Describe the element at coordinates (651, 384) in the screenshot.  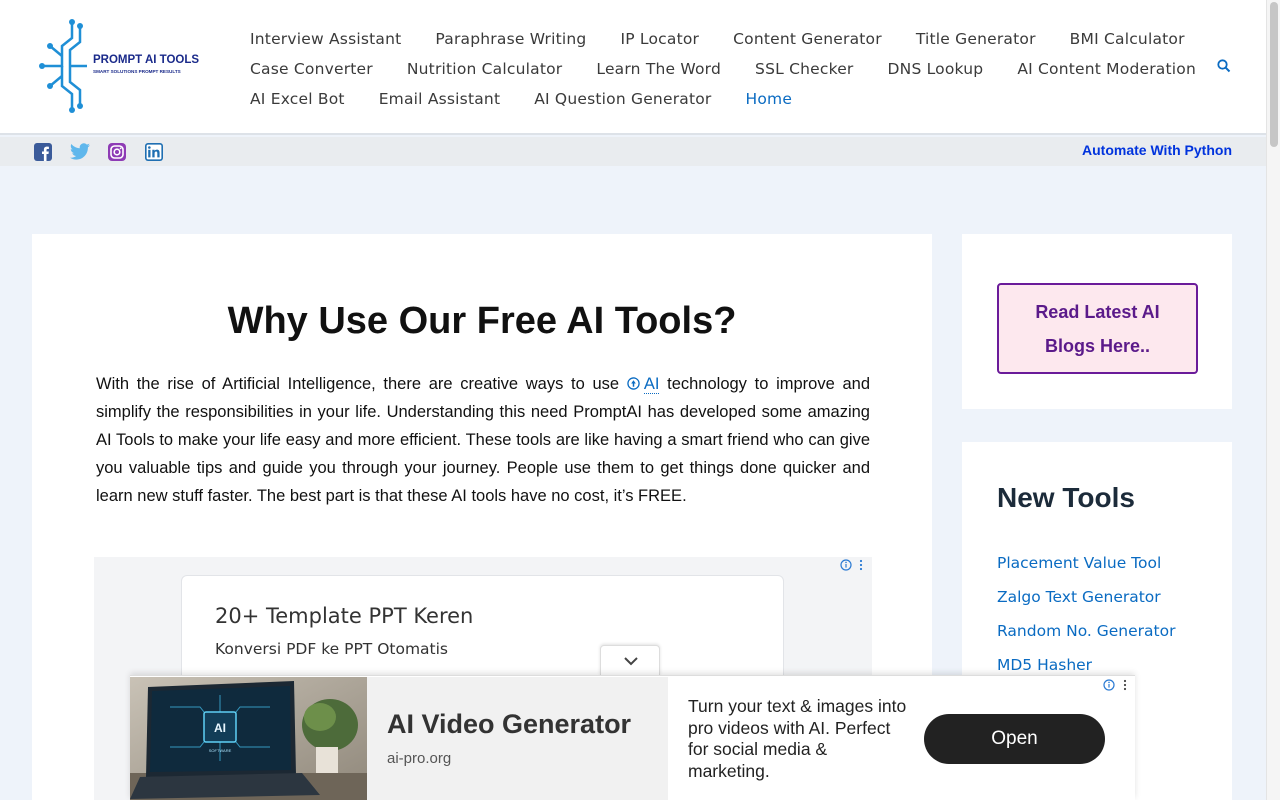
I see `ai-inline-link: AI` at that location.